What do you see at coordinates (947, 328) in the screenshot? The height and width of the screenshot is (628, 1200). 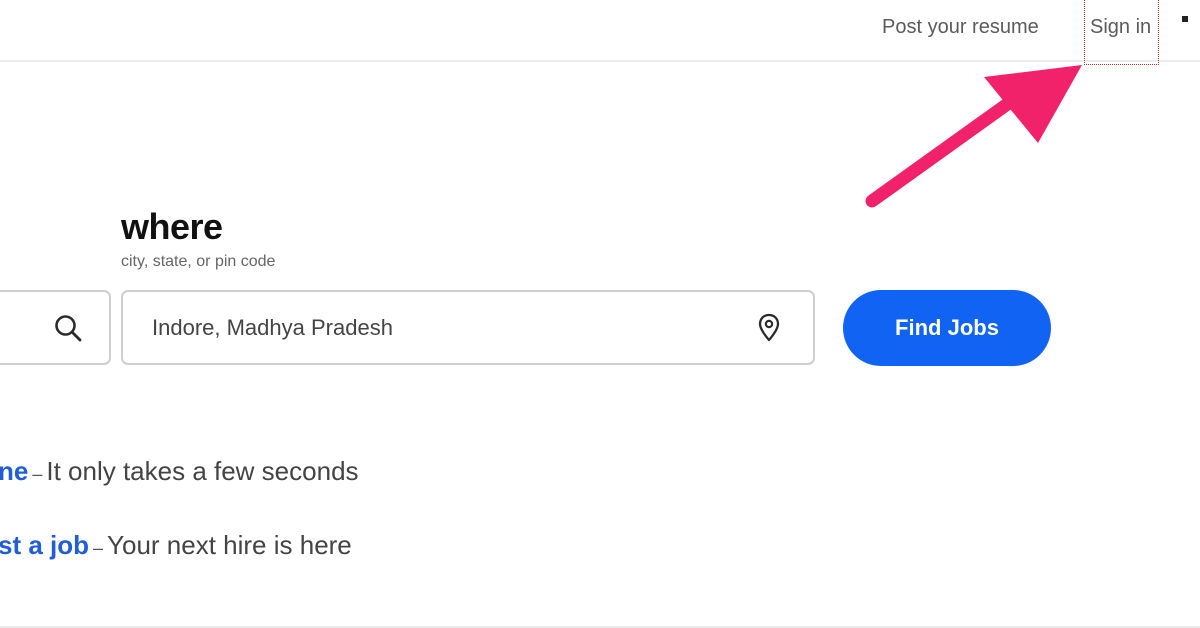 I see `find-jobs-button: Find Jobs` at bounding box center [947, 328].